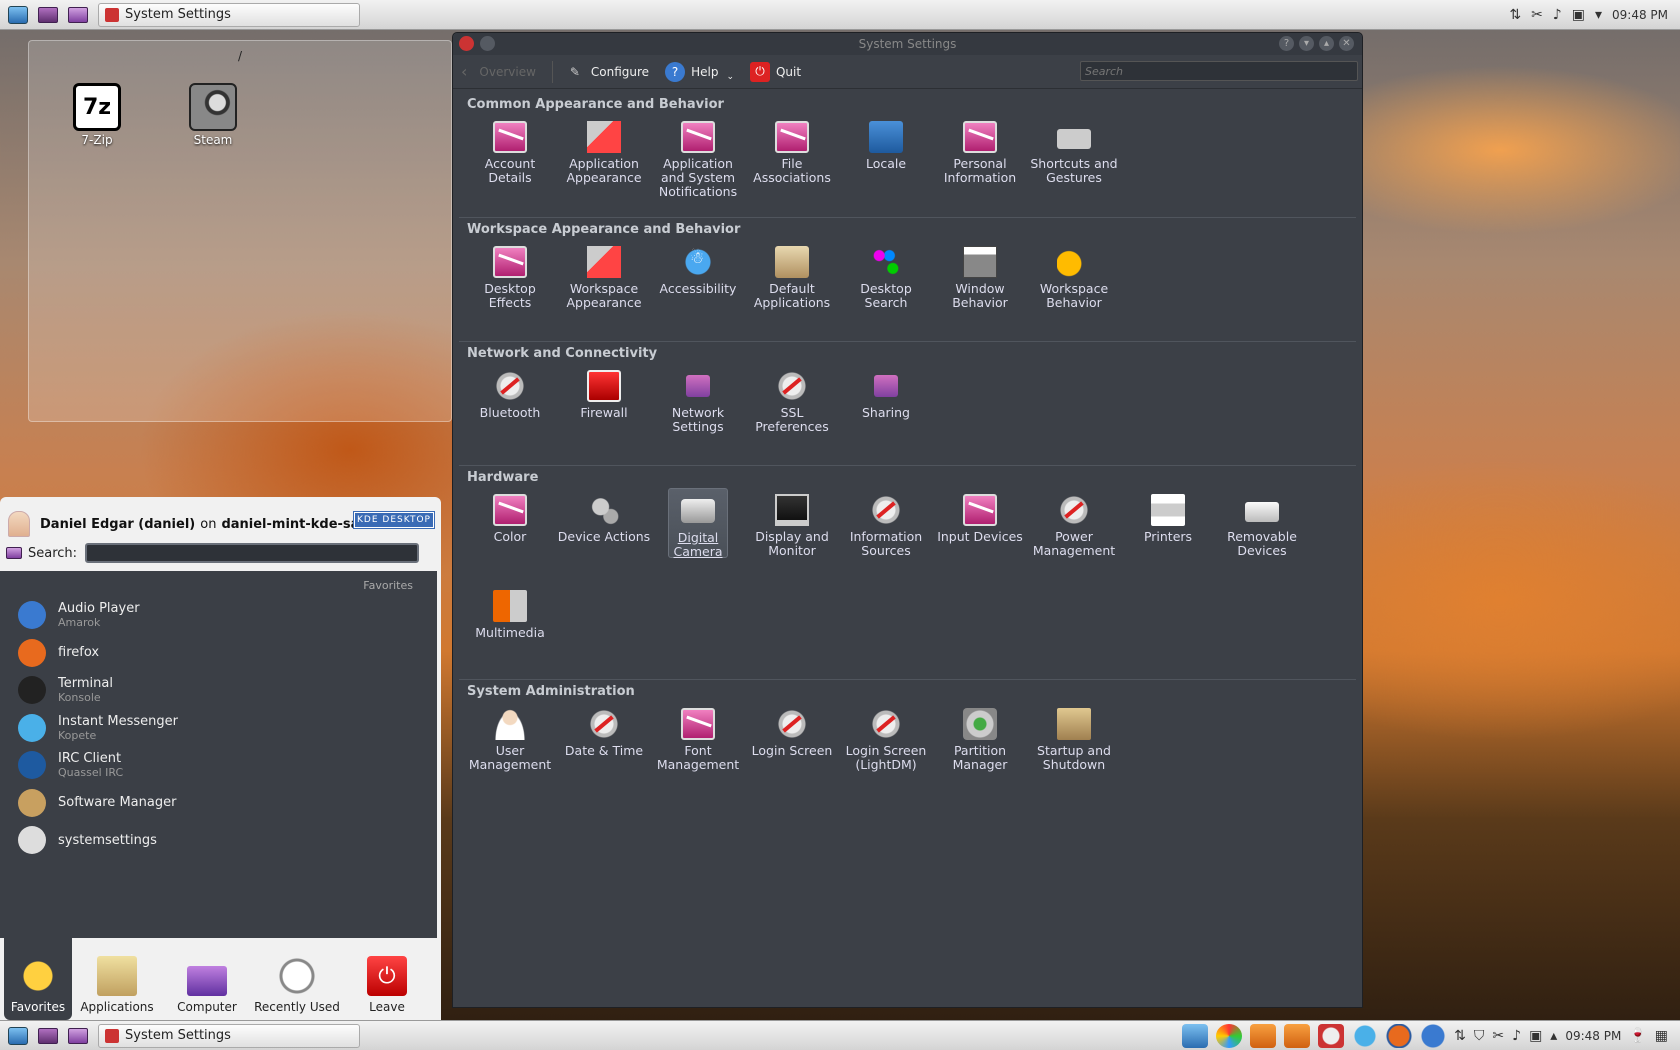 Image resolution: width=1680 pixels, height=1050 pixels. What do you see at coordinates (604, 536) in the screenshot?
I see `settings-module: Device Actions` at bounding box center [604, 536].